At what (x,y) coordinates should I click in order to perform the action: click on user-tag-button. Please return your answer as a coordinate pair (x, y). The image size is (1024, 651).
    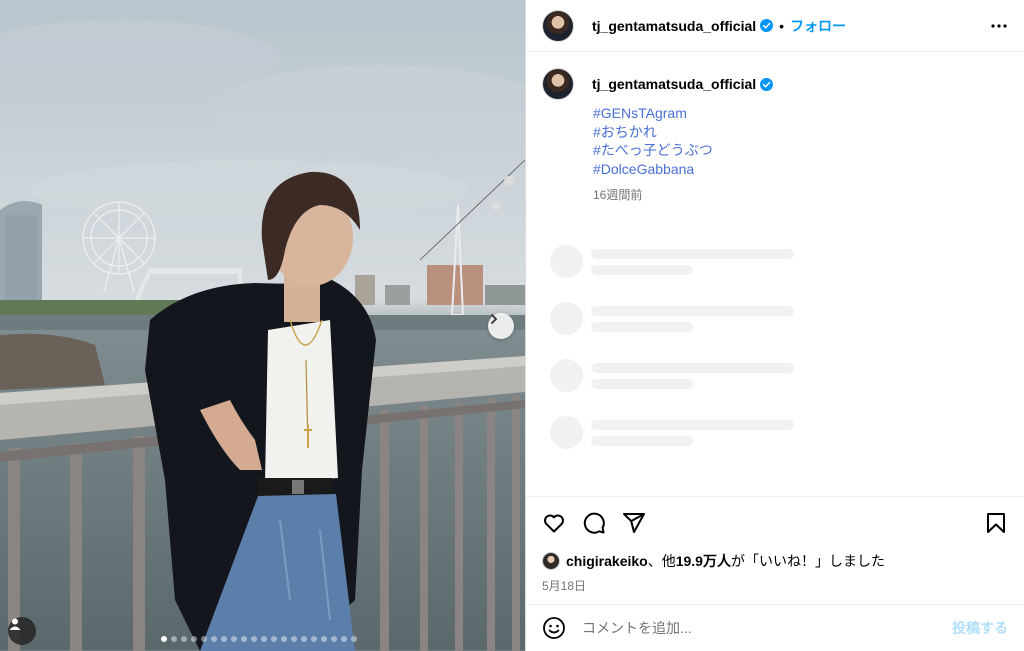
    Looking at the image, I should click on (22, 631).